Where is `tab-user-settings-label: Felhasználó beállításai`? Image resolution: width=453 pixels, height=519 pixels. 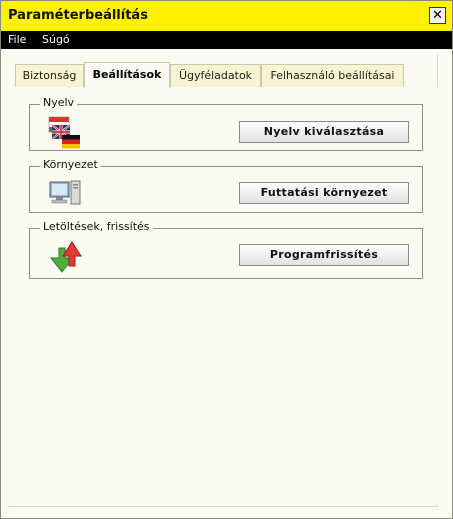
tab-user-settings-label: Felhasználó beállításai is located at coordinates (332, 75).